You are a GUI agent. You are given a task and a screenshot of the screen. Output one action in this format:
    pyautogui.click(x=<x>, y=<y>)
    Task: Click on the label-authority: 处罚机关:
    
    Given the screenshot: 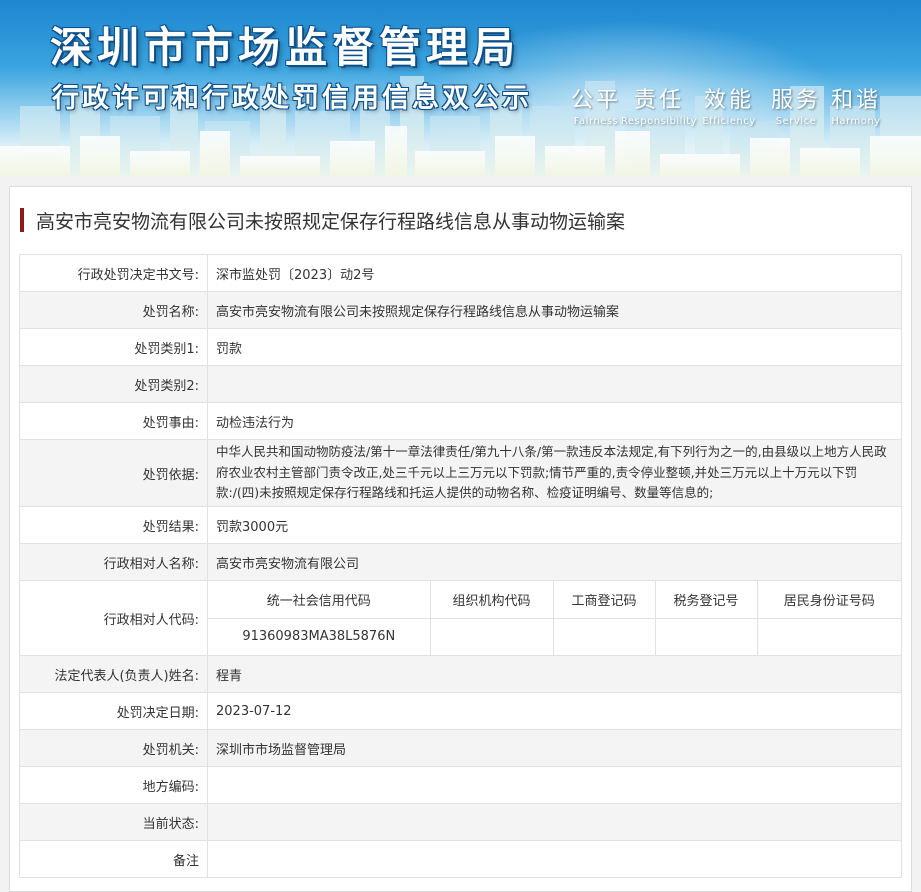 What is the action you would take?
    pyautogui.click(x=113, y=748)
    